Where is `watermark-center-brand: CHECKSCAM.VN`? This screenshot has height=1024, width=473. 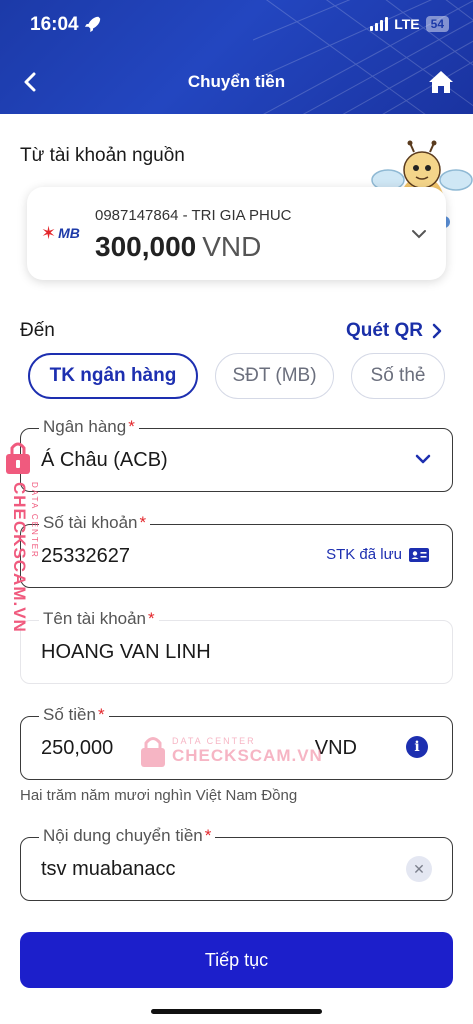
watermark-center-brand: CHECKSCAM.VN is located at coordinates (247, 755).